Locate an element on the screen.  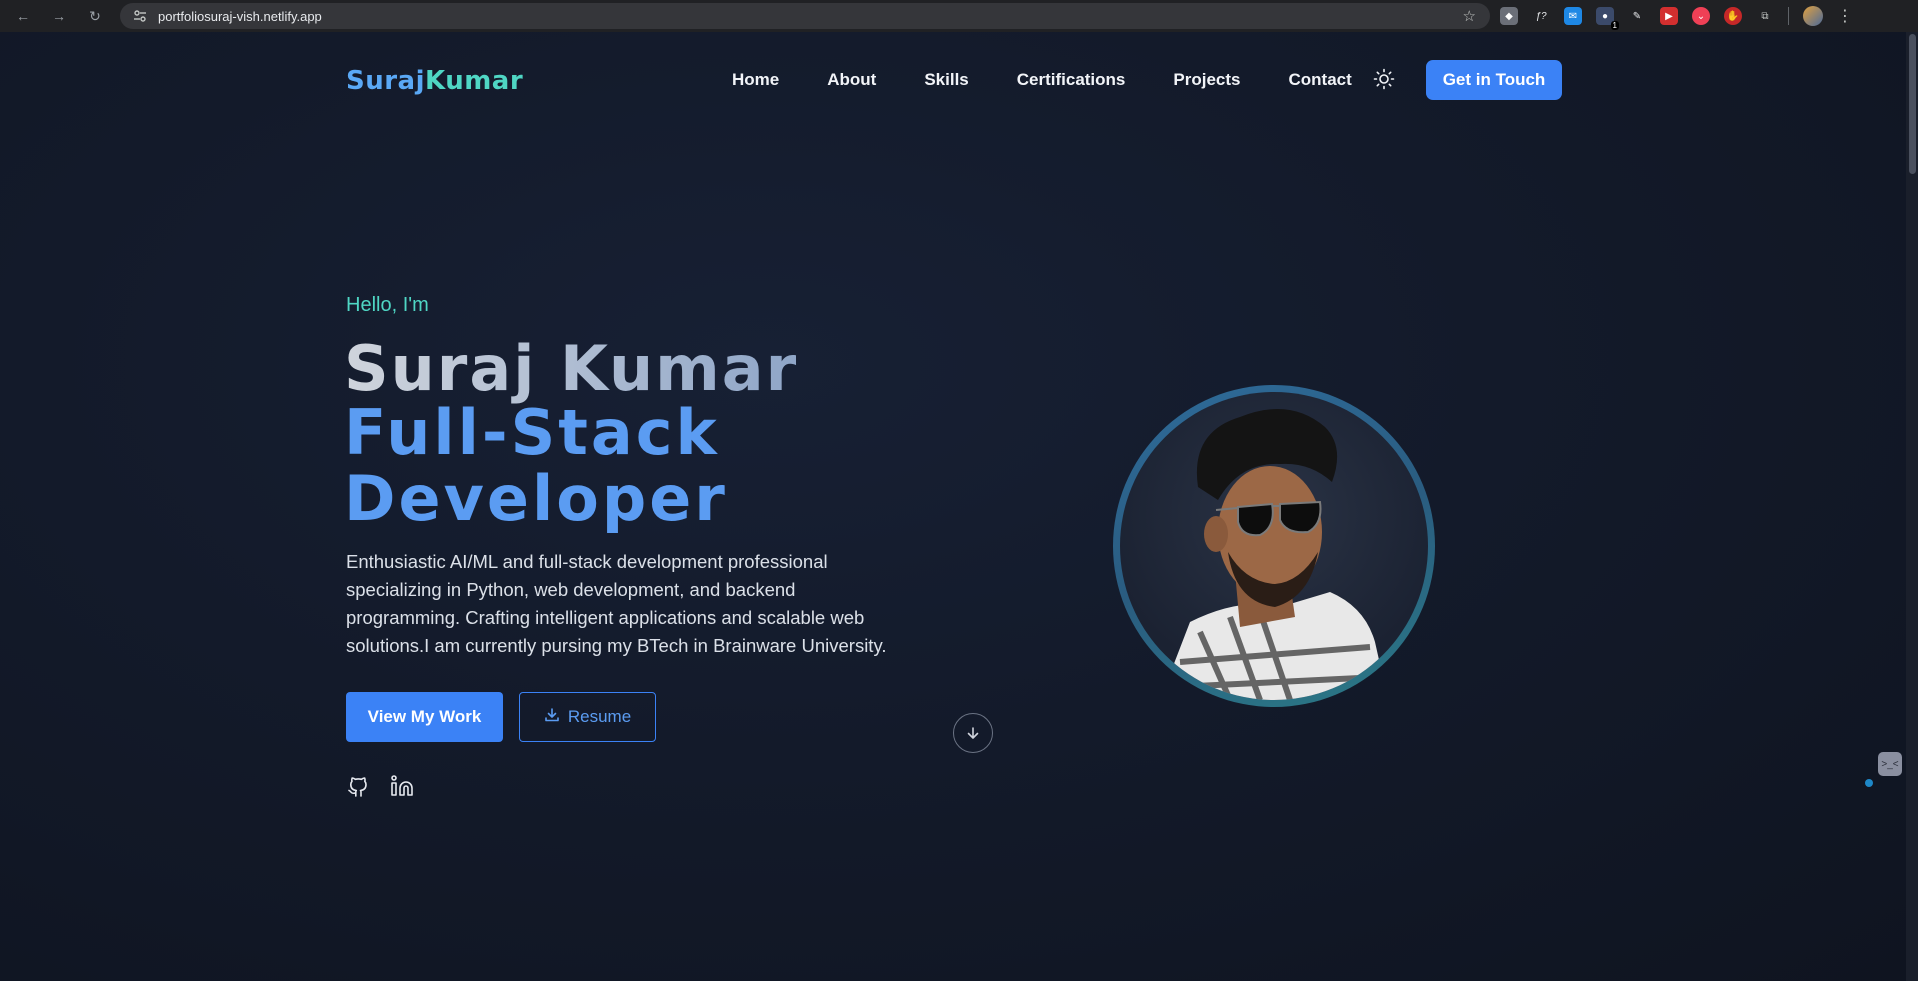
extension-icon: ◆ is located at coordinates (1509, 16).